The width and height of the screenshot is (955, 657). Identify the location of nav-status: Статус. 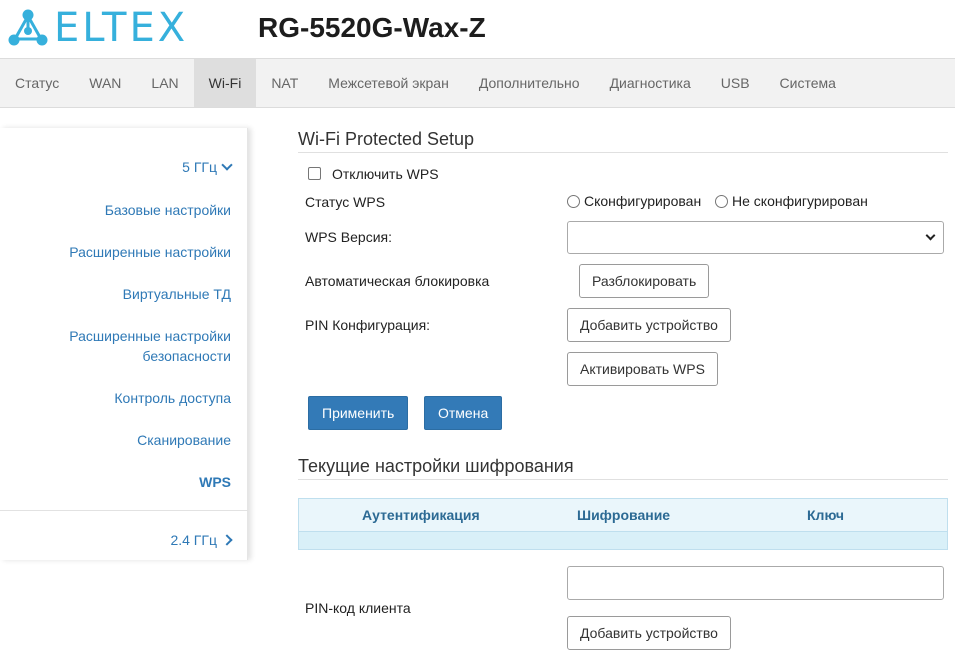
(37, 83).